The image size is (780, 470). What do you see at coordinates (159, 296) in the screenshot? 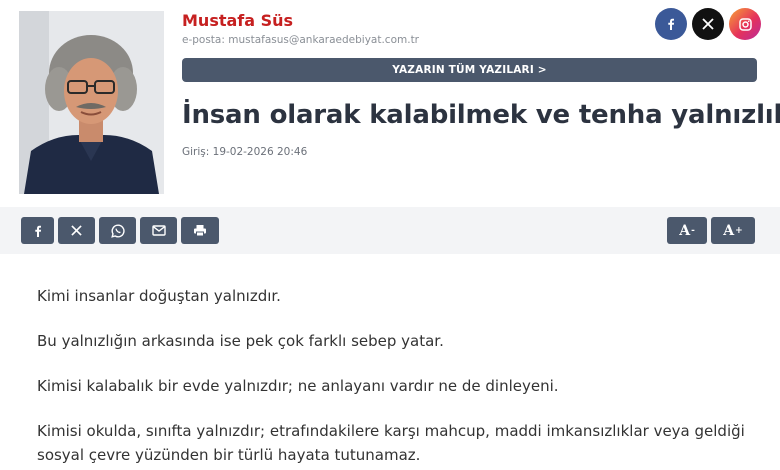
I see `article-paragraph: Kimi insanlar doğuştan yalnızdır.` at bounding box center [159, 296].